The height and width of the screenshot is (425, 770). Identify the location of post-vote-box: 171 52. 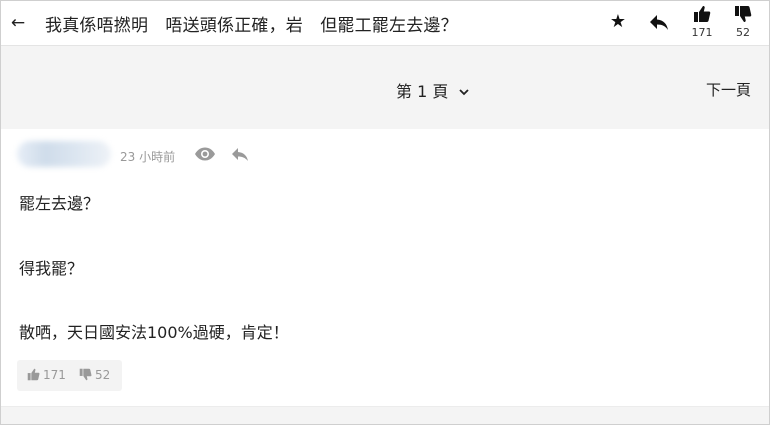
(69, 375).